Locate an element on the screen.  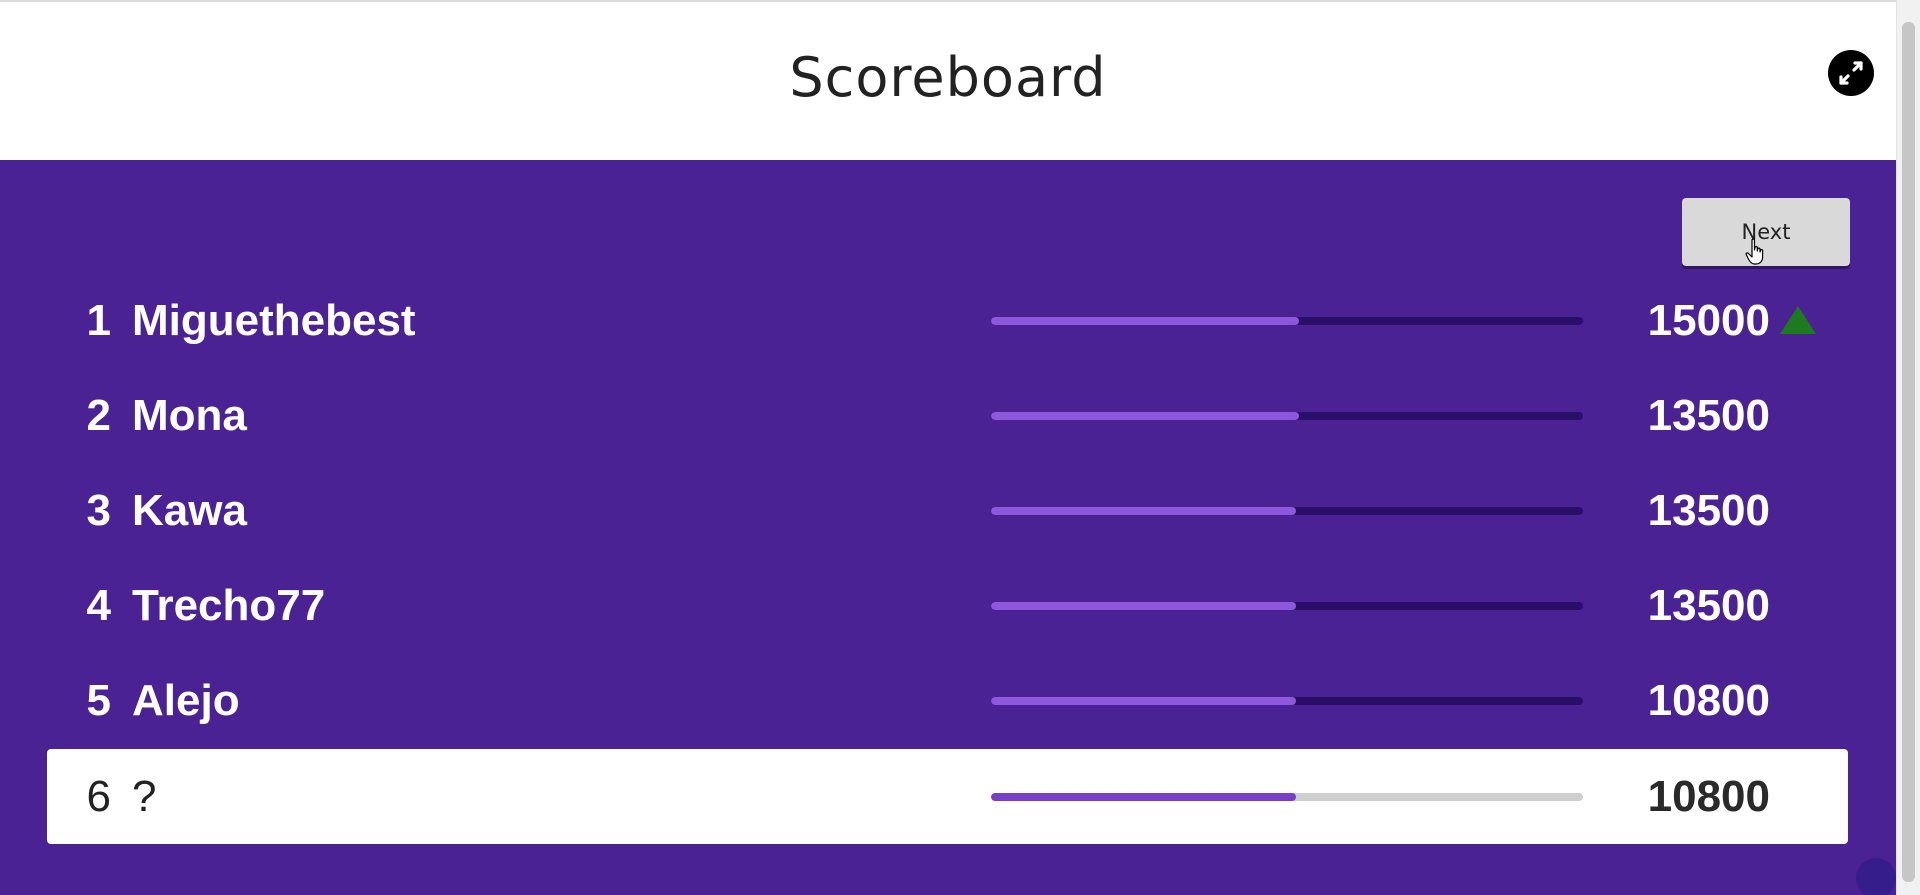
rank-number: 2 is located at coordinates (98, 415).